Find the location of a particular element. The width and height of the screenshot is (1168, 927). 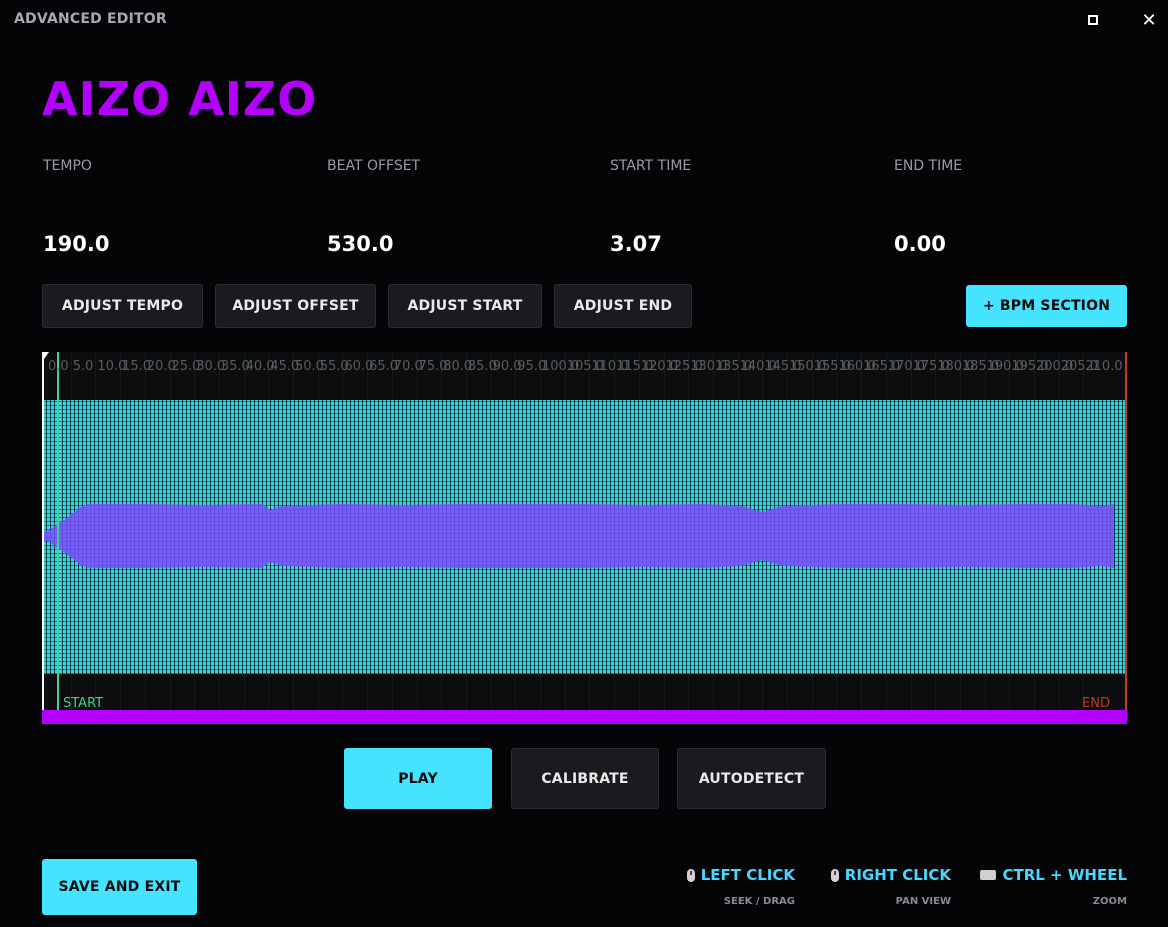

maximize-icon is located at coordinates (1093, 20).